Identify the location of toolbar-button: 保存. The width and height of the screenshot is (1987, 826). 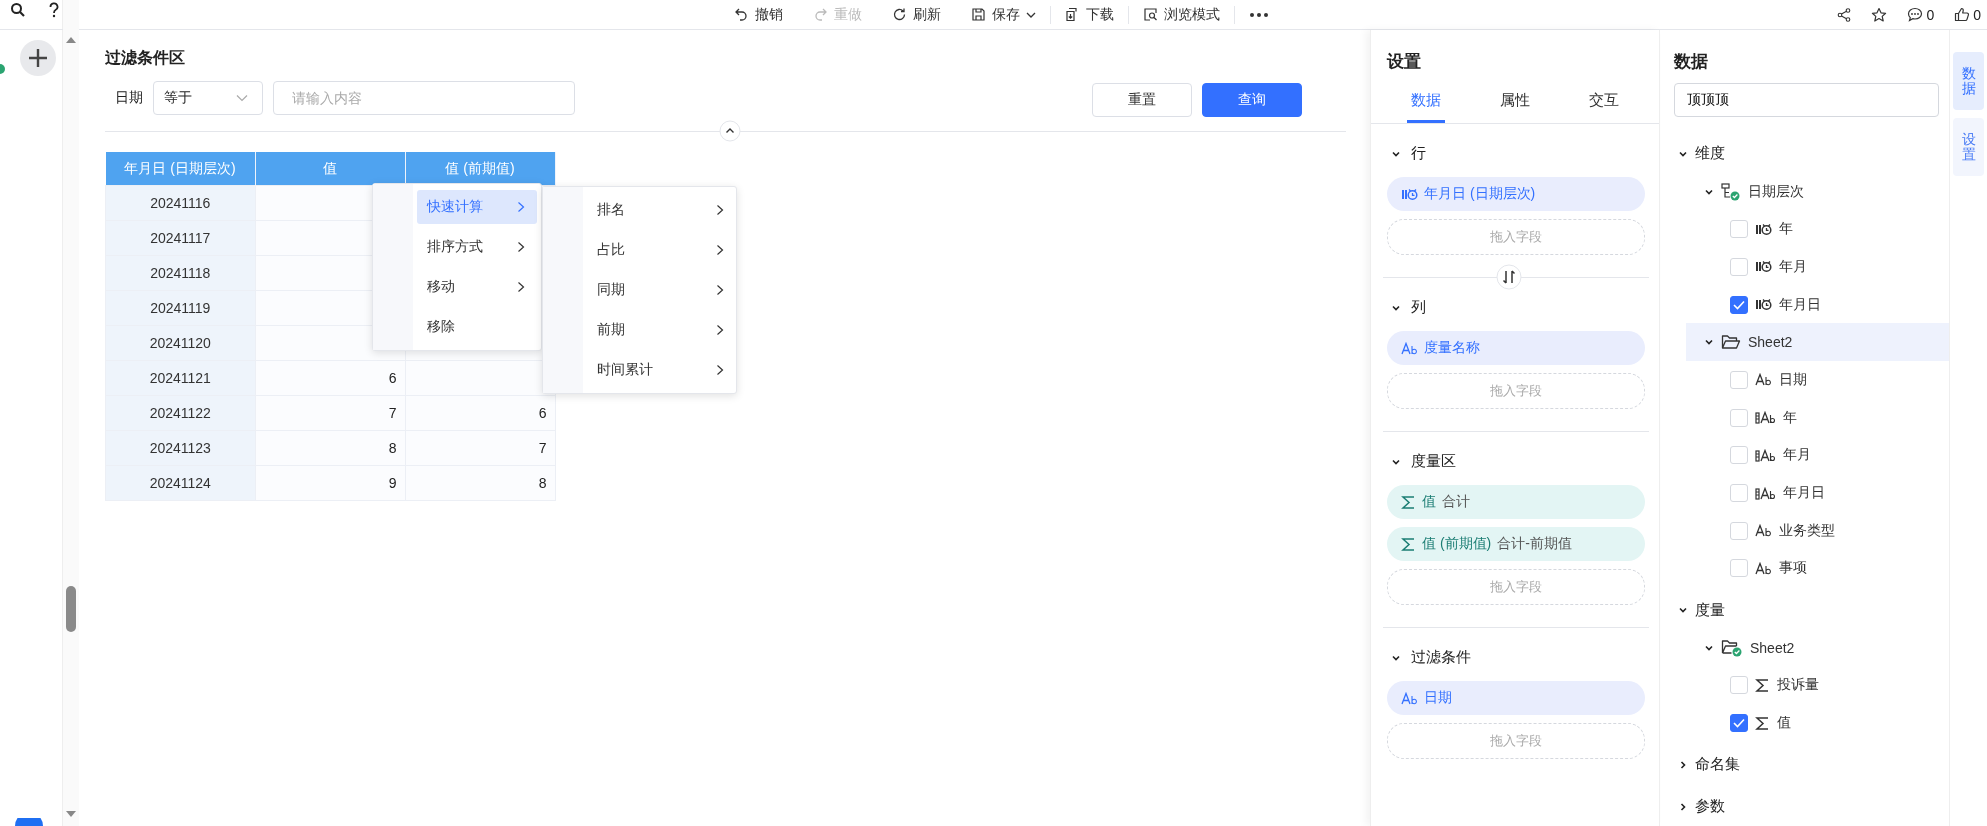
(1003, 14).